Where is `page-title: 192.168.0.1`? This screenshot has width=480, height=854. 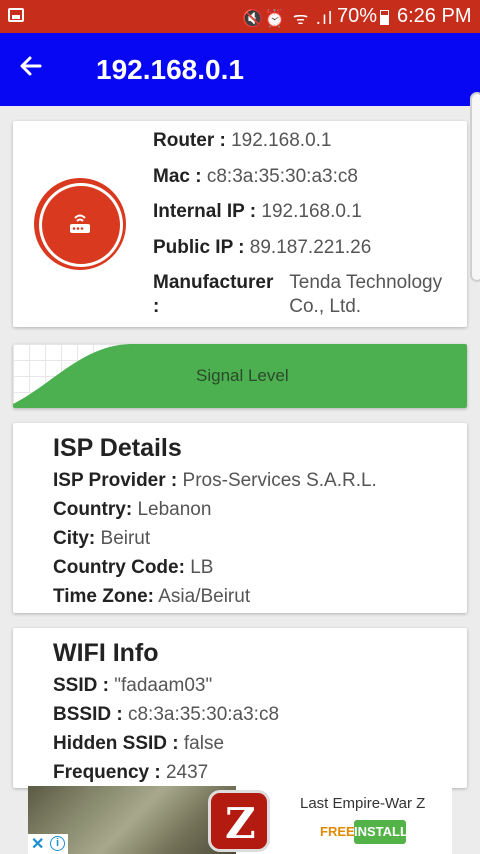
page-title: 192.168.0.1 is located at coordinates (170, 69).